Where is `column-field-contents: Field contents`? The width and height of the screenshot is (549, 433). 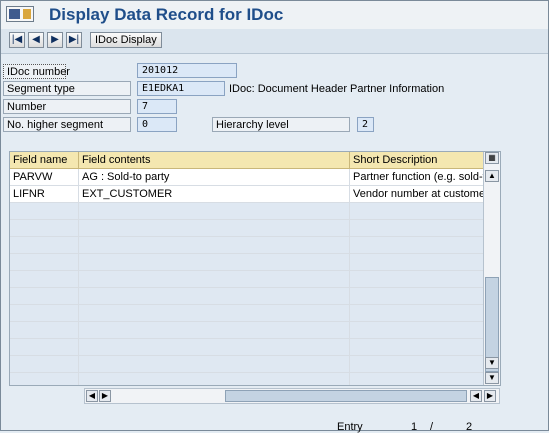 column-field-contents: Field contents is located at coordinates (214, 160).